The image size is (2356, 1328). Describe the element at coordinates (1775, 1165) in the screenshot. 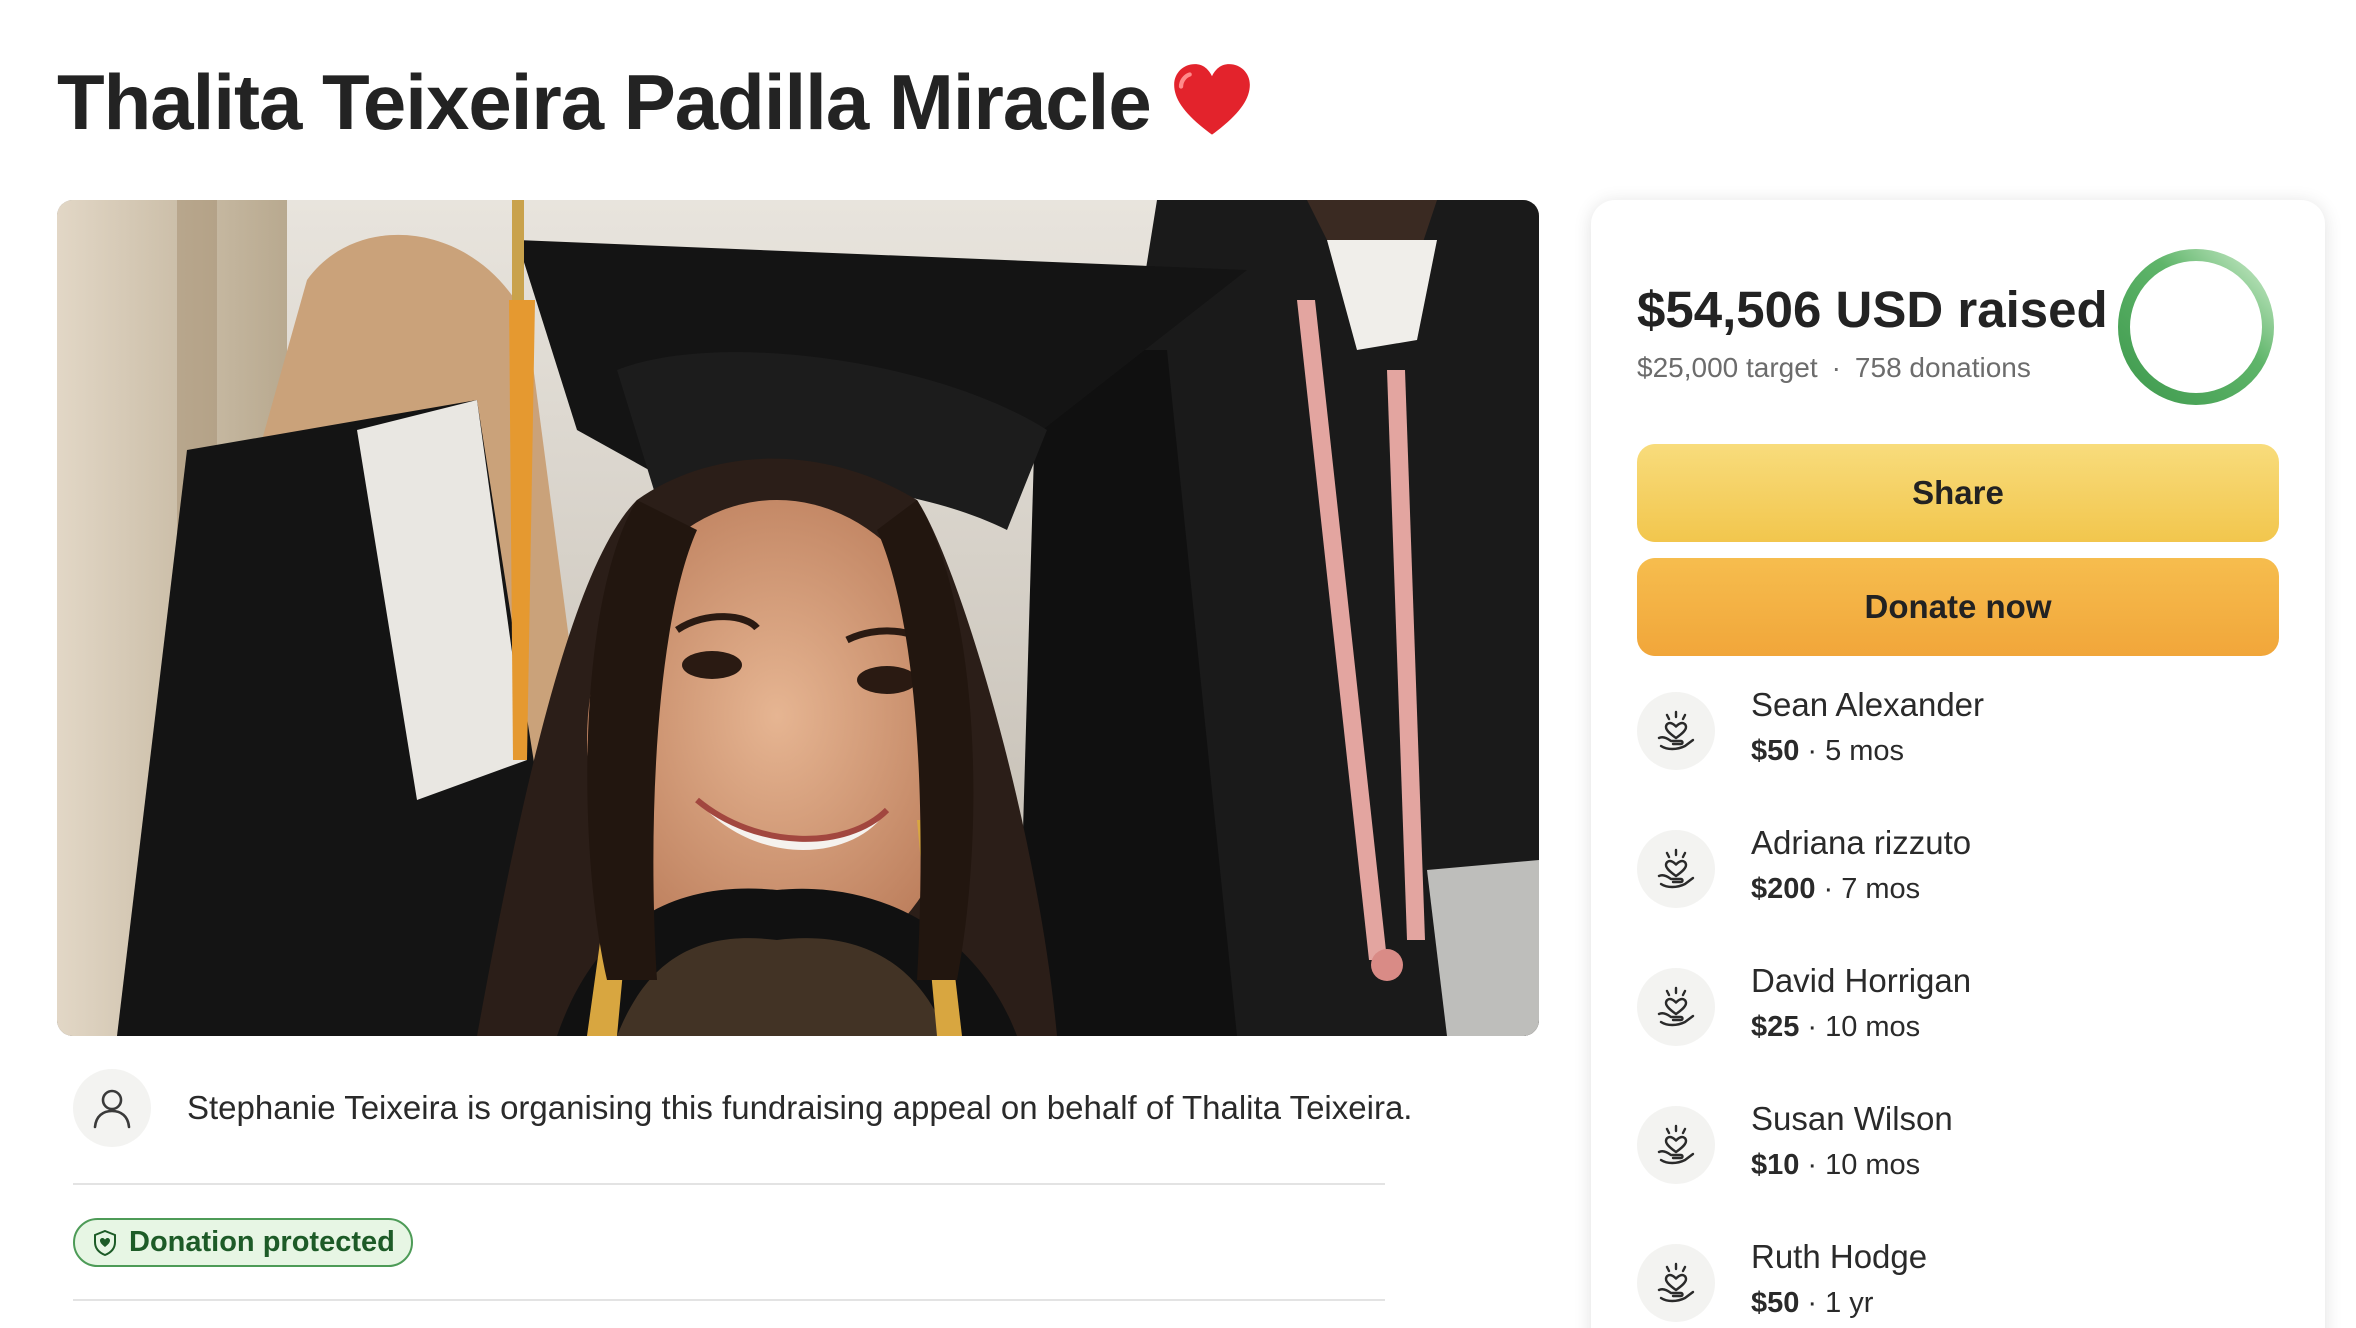

I see `donation-amount: $10` at that location.